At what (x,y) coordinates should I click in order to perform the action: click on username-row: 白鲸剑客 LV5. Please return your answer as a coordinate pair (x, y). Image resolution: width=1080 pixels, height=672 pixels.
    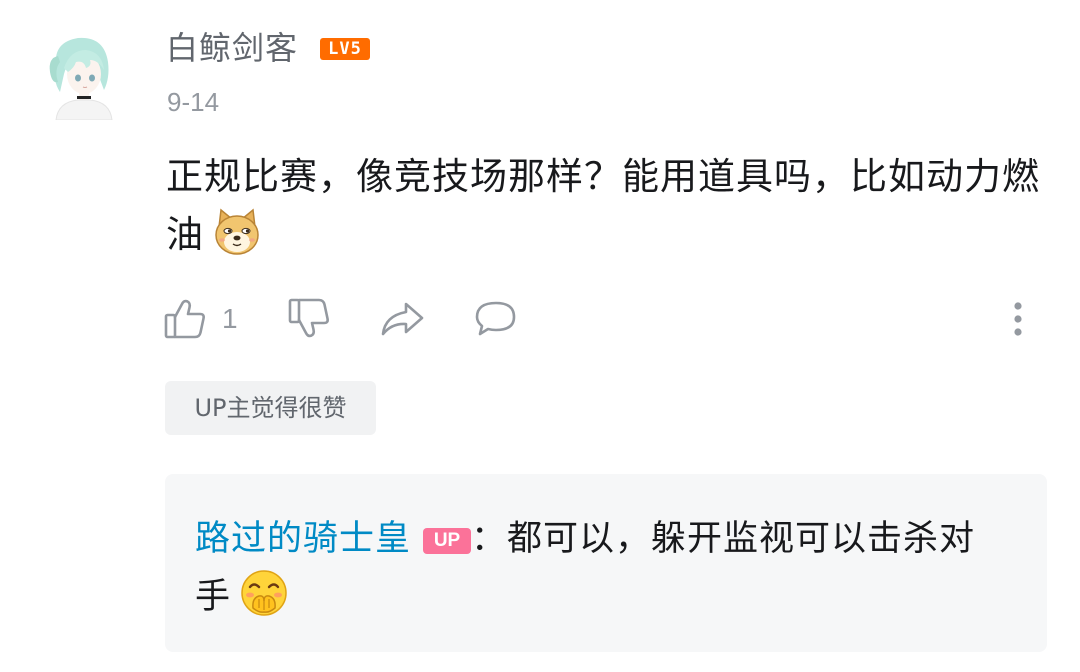
    Looking at the image, I should click on (268, 48).